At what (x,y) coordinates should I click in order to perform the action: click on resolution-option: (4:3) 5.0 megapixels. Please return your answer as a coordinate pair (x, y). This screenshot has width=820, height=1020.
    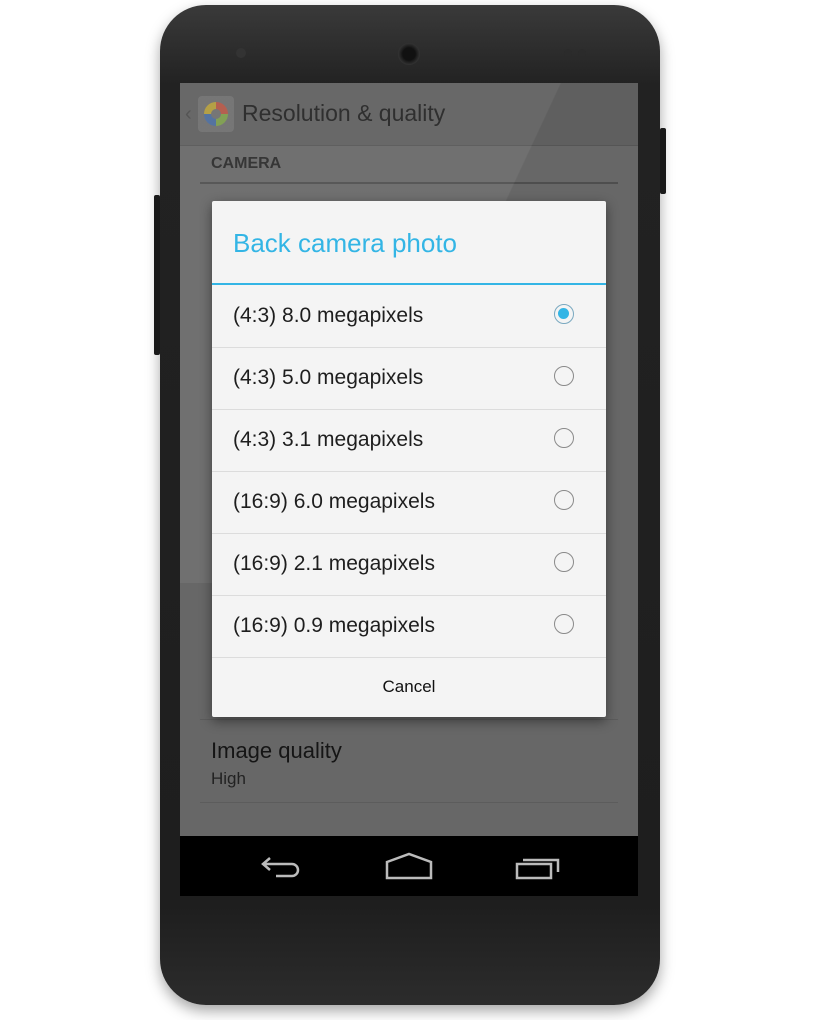
    Looking at the image, I should click on (409, 378).